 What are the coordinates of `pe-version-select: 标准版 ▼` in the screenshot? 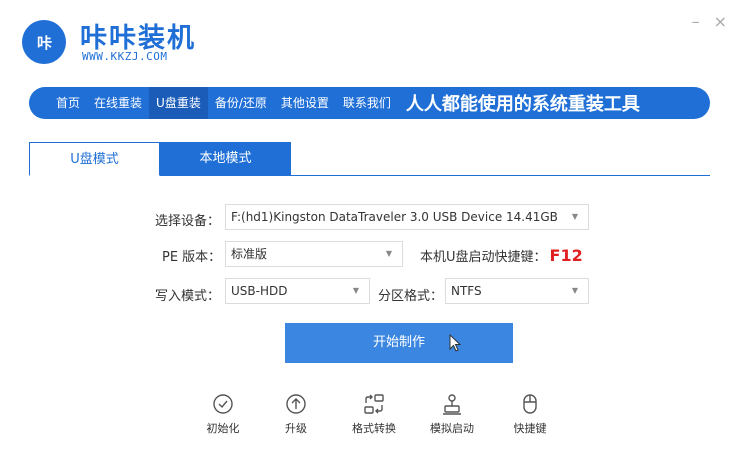 It's located at (314, 254).